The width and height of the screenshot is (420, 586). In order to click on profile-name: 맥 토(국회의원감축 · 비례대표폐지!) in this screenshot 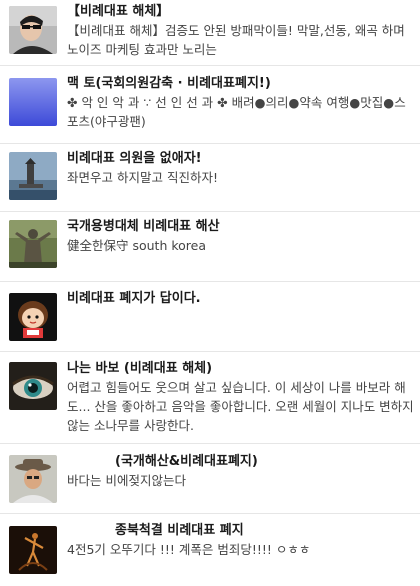, I will do `click(240, 84)`.